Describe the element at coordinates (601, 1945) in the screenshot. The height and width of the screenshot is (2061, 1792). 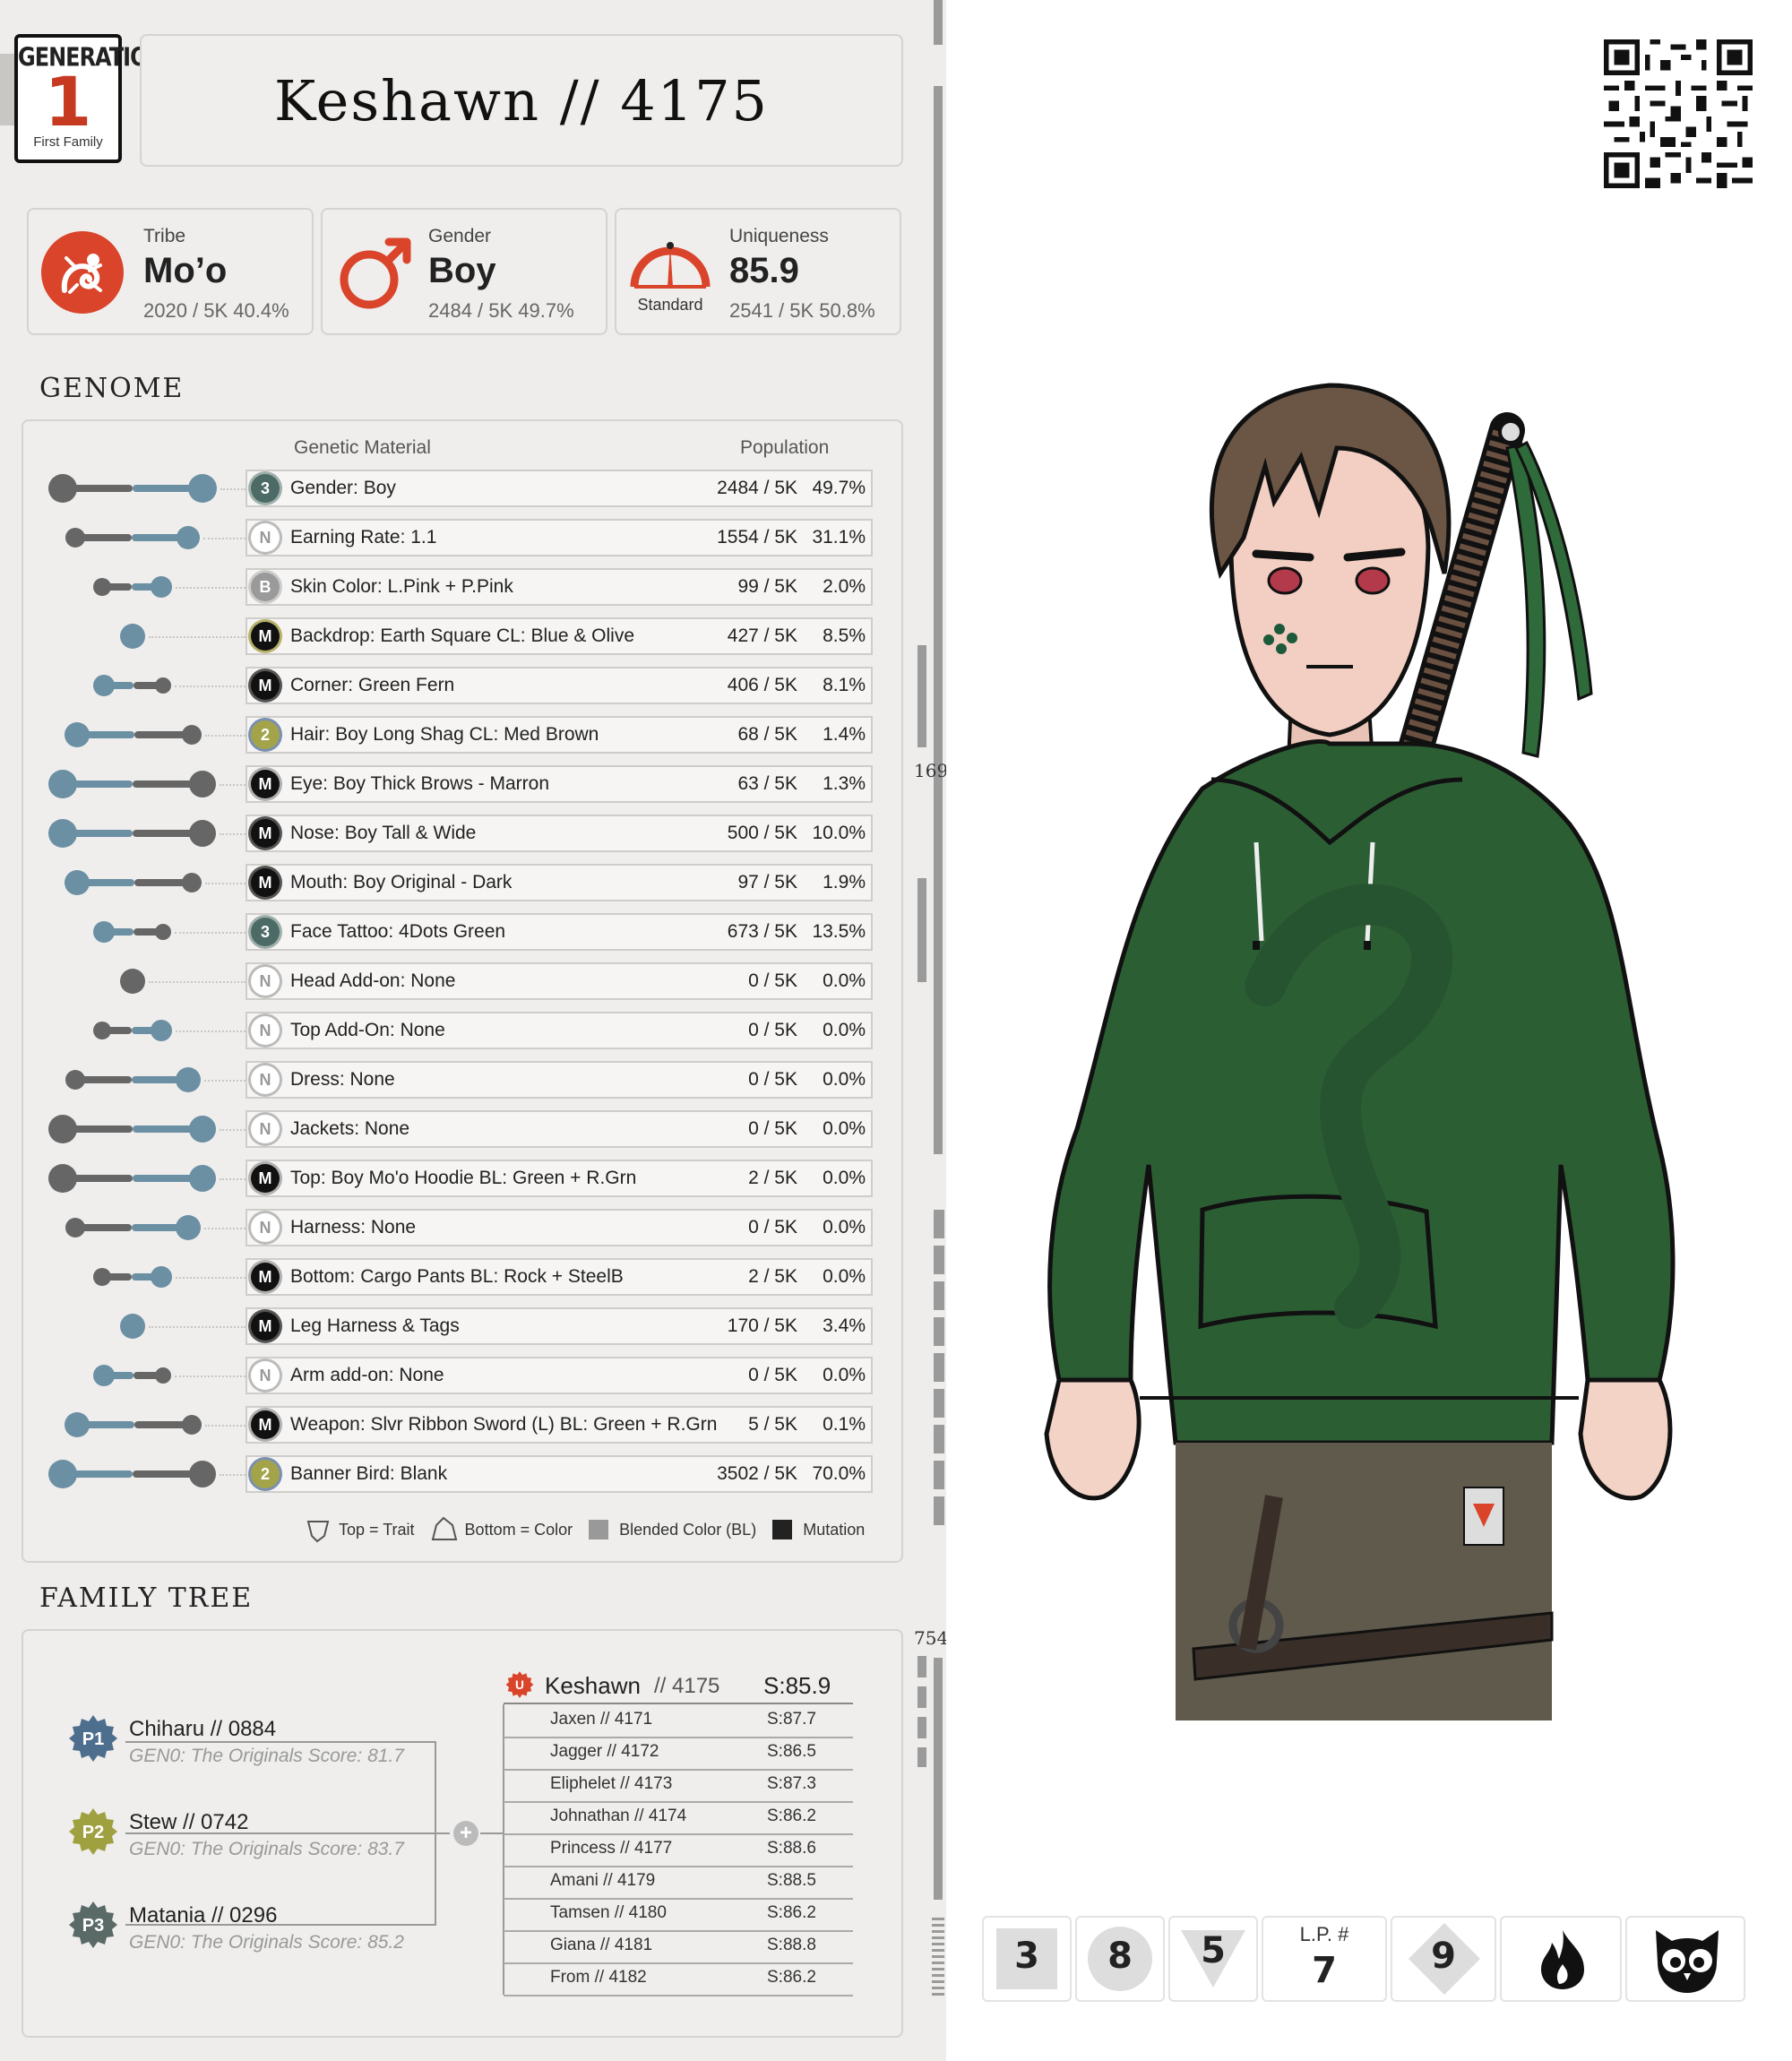
I see `sibling-name: Giana // 4181` at that location.